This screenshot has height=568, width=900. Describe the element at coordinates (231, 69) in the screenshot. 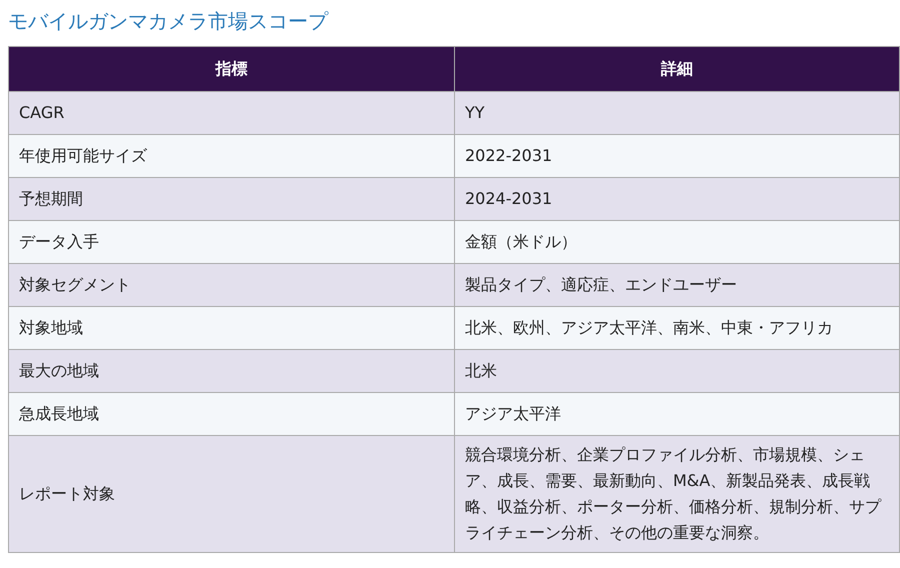

I see `column-header: 指標` at that location.